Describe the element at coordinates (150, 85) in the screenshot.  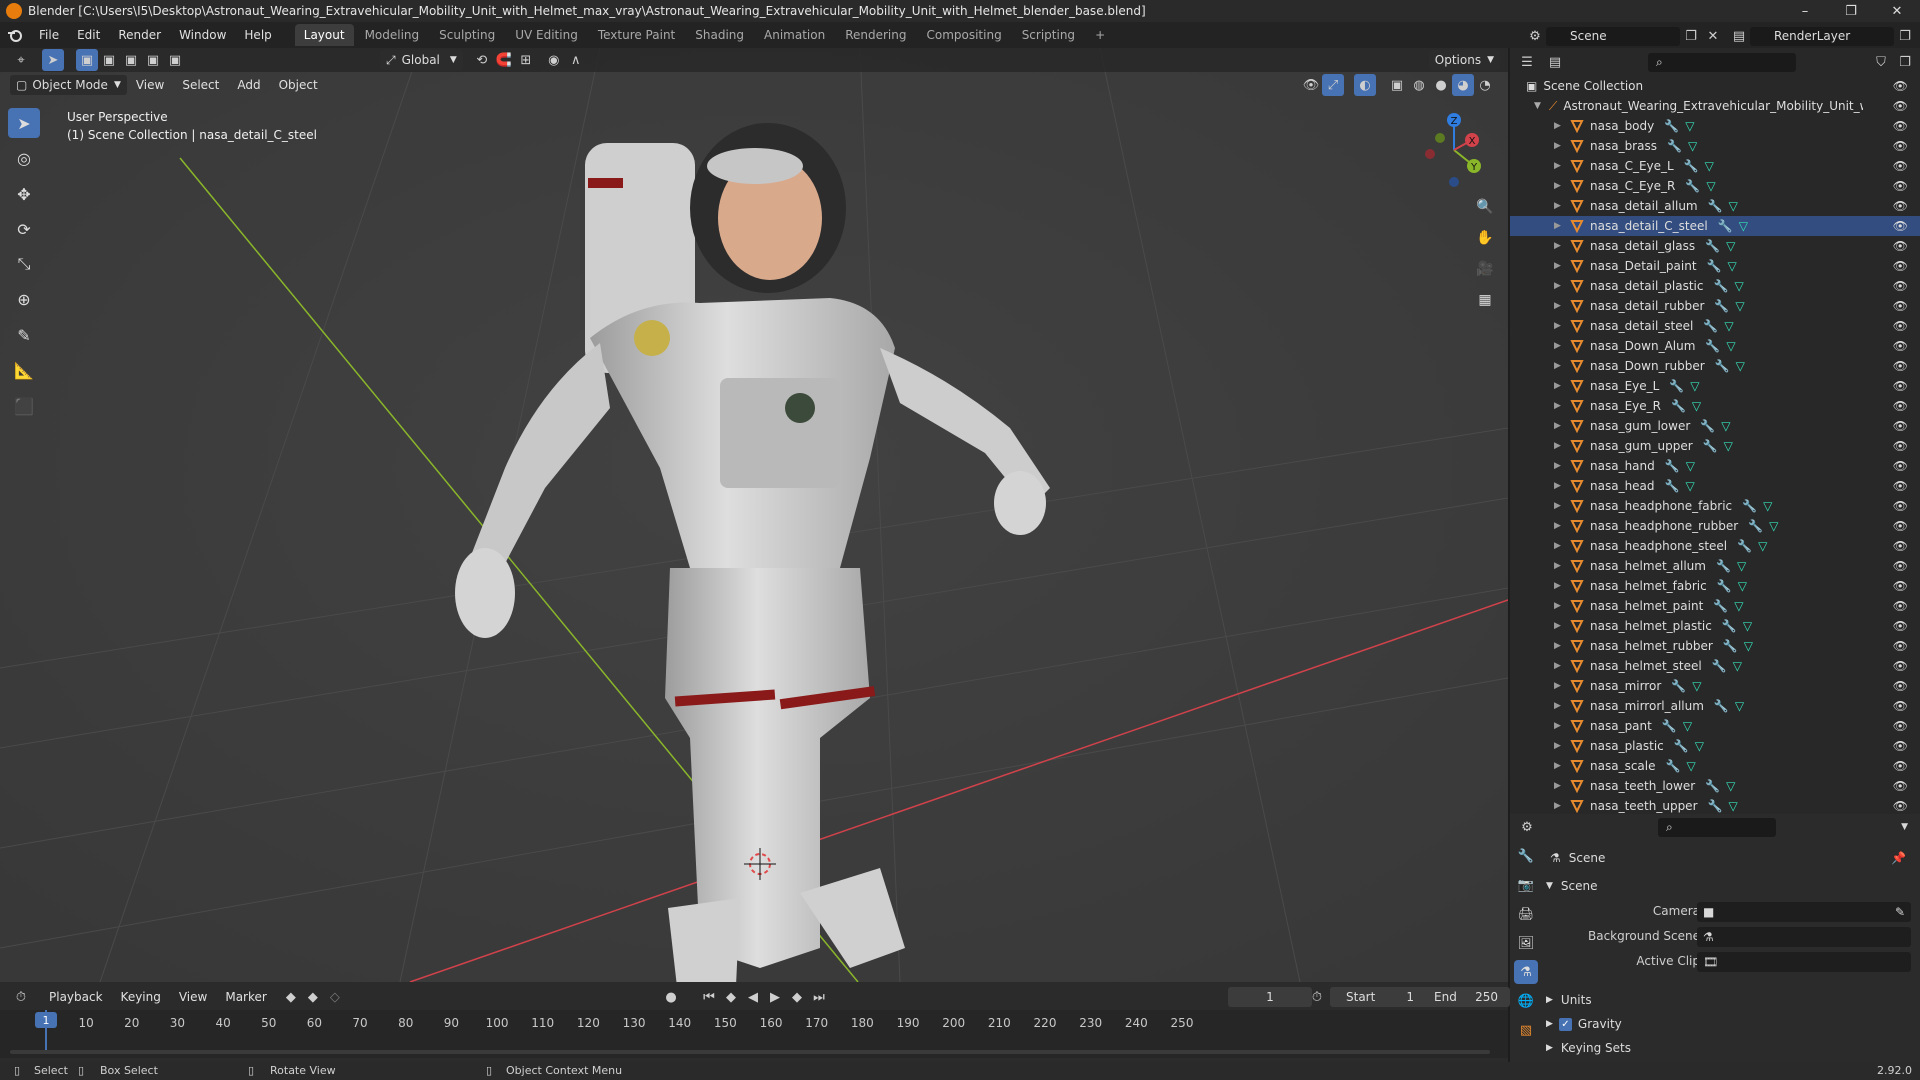
I see `menu-view: View` at that location.